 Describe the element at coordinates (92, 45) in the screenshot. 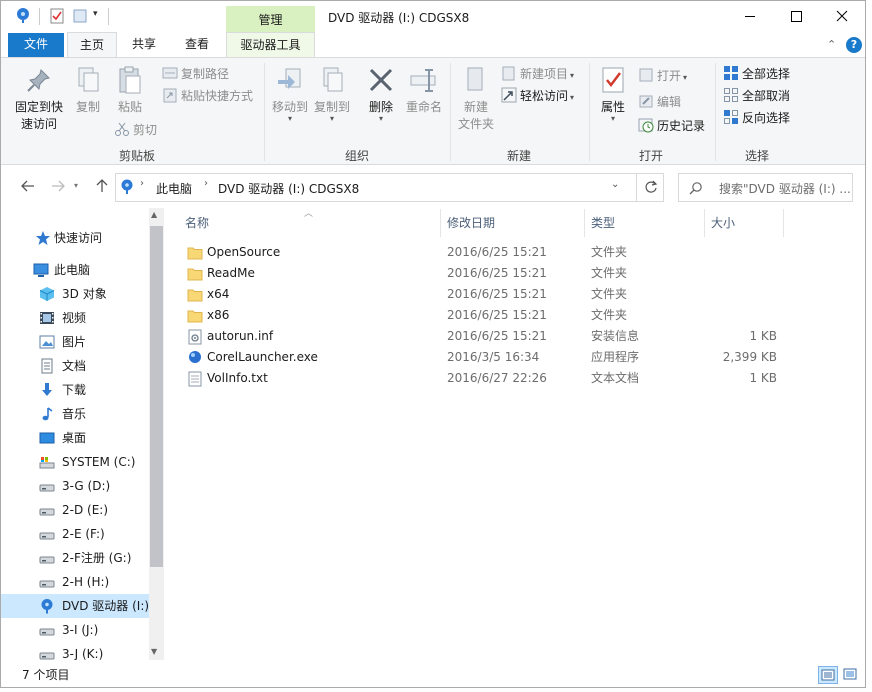

I see `tab-home: 主页` at that location.